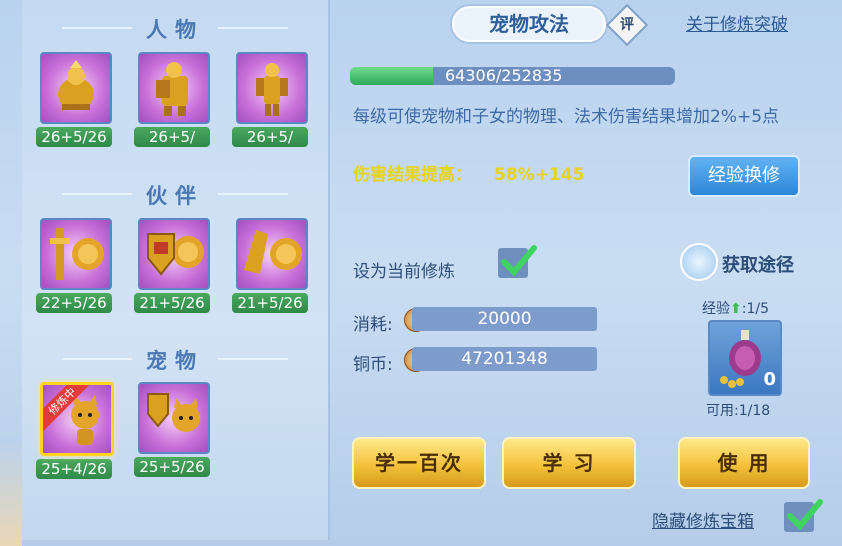 This screenshot has height=546, width=842. I want to click on golden-warrior-shield-icon, so click(174, 88).